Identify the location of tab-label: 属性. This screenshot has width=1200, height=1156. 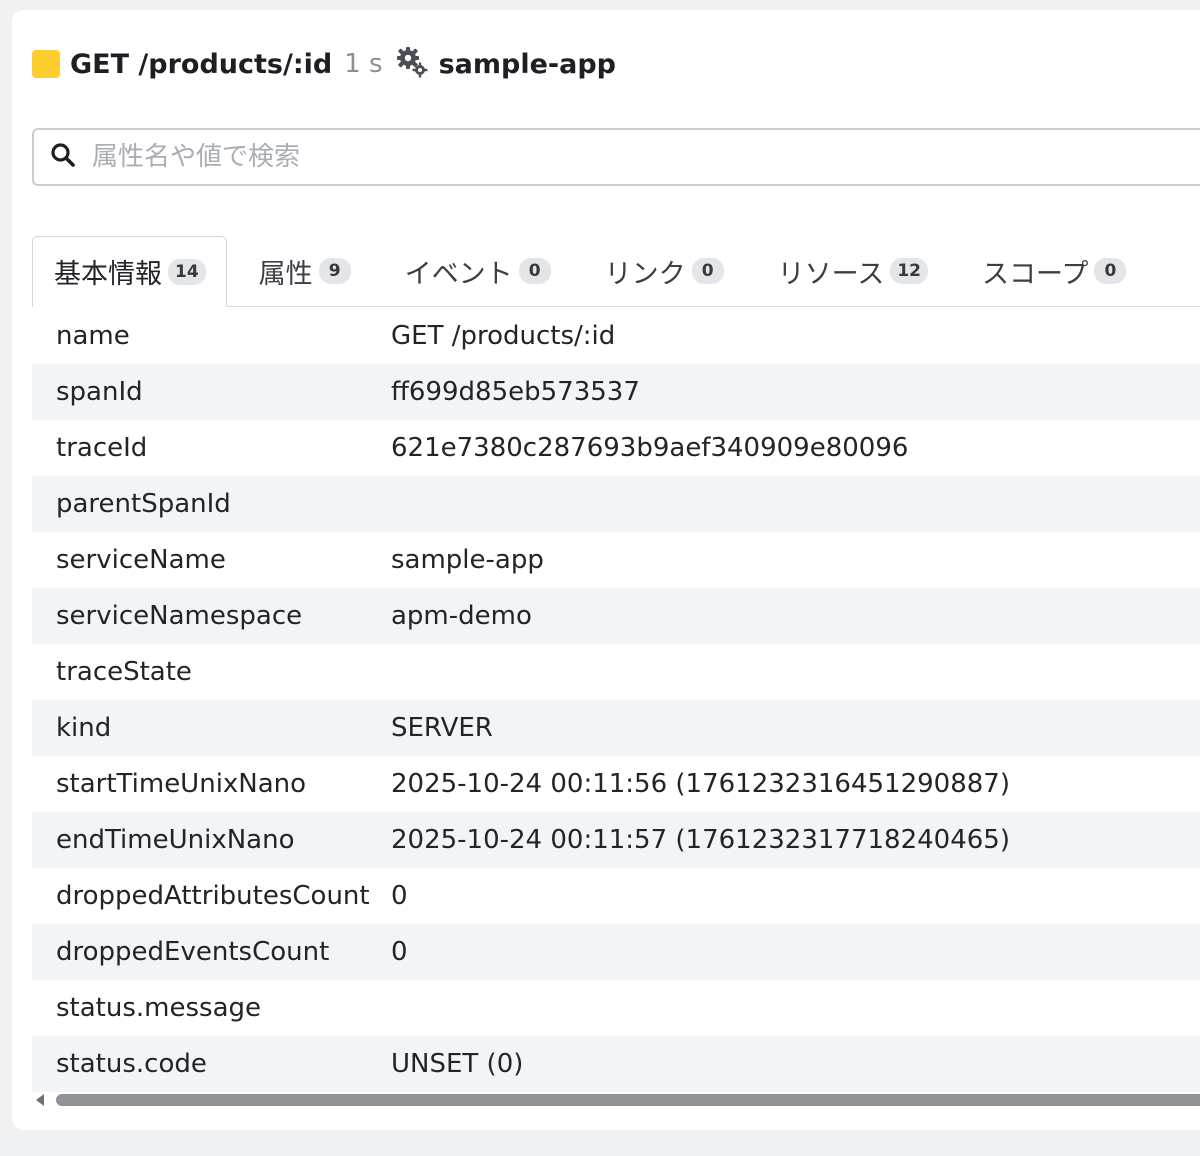
(285, 274).